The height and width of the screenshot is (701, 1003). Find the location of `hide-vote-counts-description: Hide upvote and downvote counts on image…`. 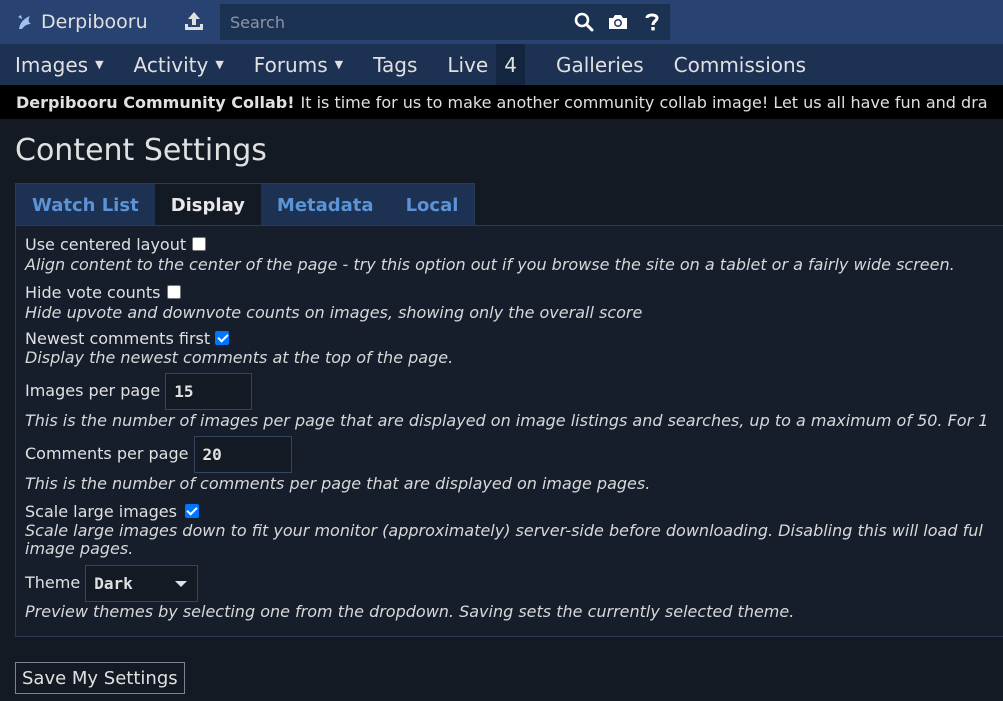

hide-vote-counts-description: Hide upvote and downvote counts on image… is located at coordinates (334, 312).